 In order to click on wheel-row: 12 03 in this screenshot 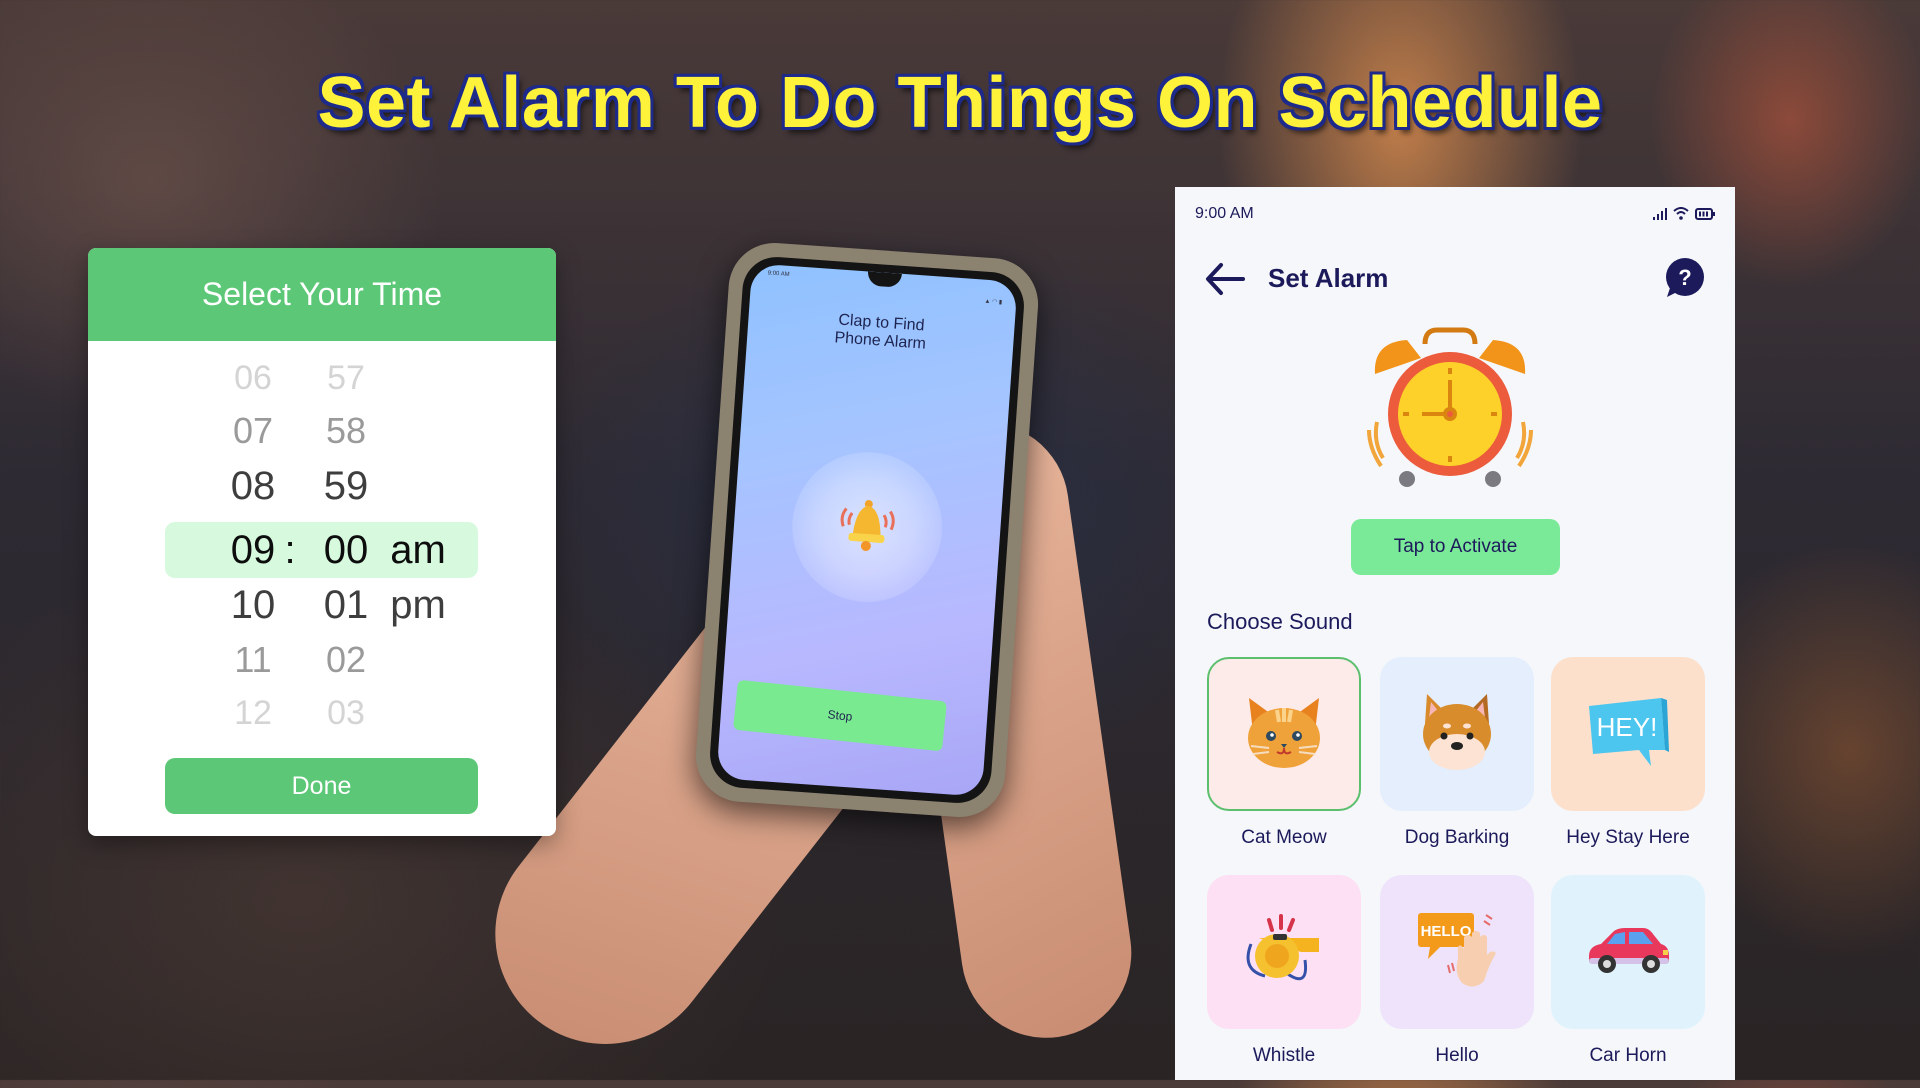, I will do `click(322, 713)`.